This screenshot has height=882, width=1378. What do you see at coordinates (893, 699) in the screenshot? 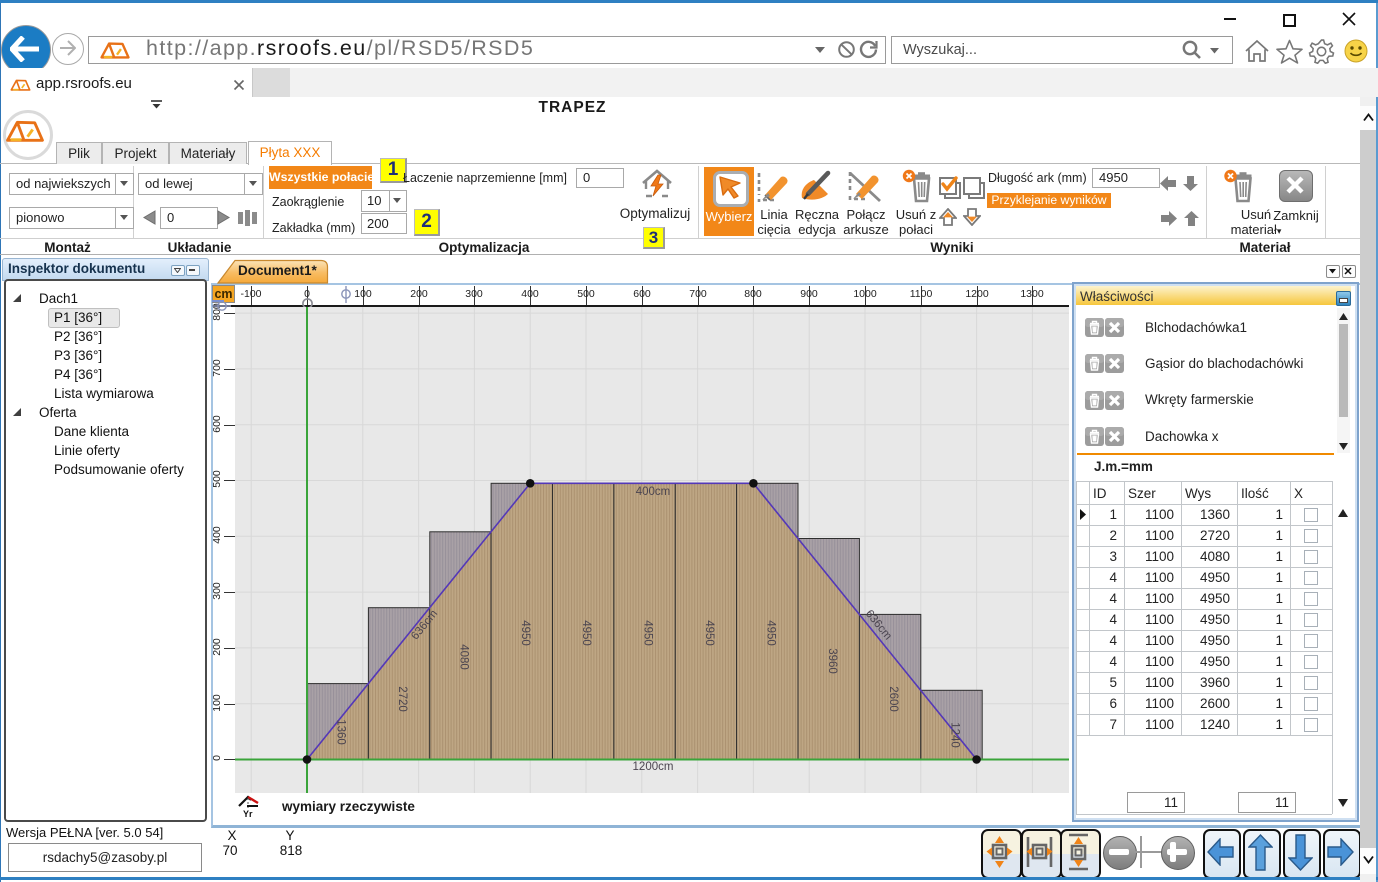
I see `svg-text: 2600` at bounding box center [893, 699].